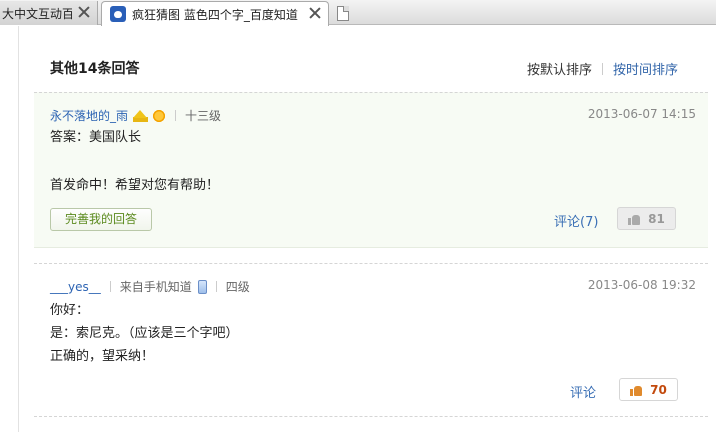 The image size is (716, 432). What do you see at coordinates (371, 416) in the screenshot?
I see `divider` at bounding box center [371, 416].